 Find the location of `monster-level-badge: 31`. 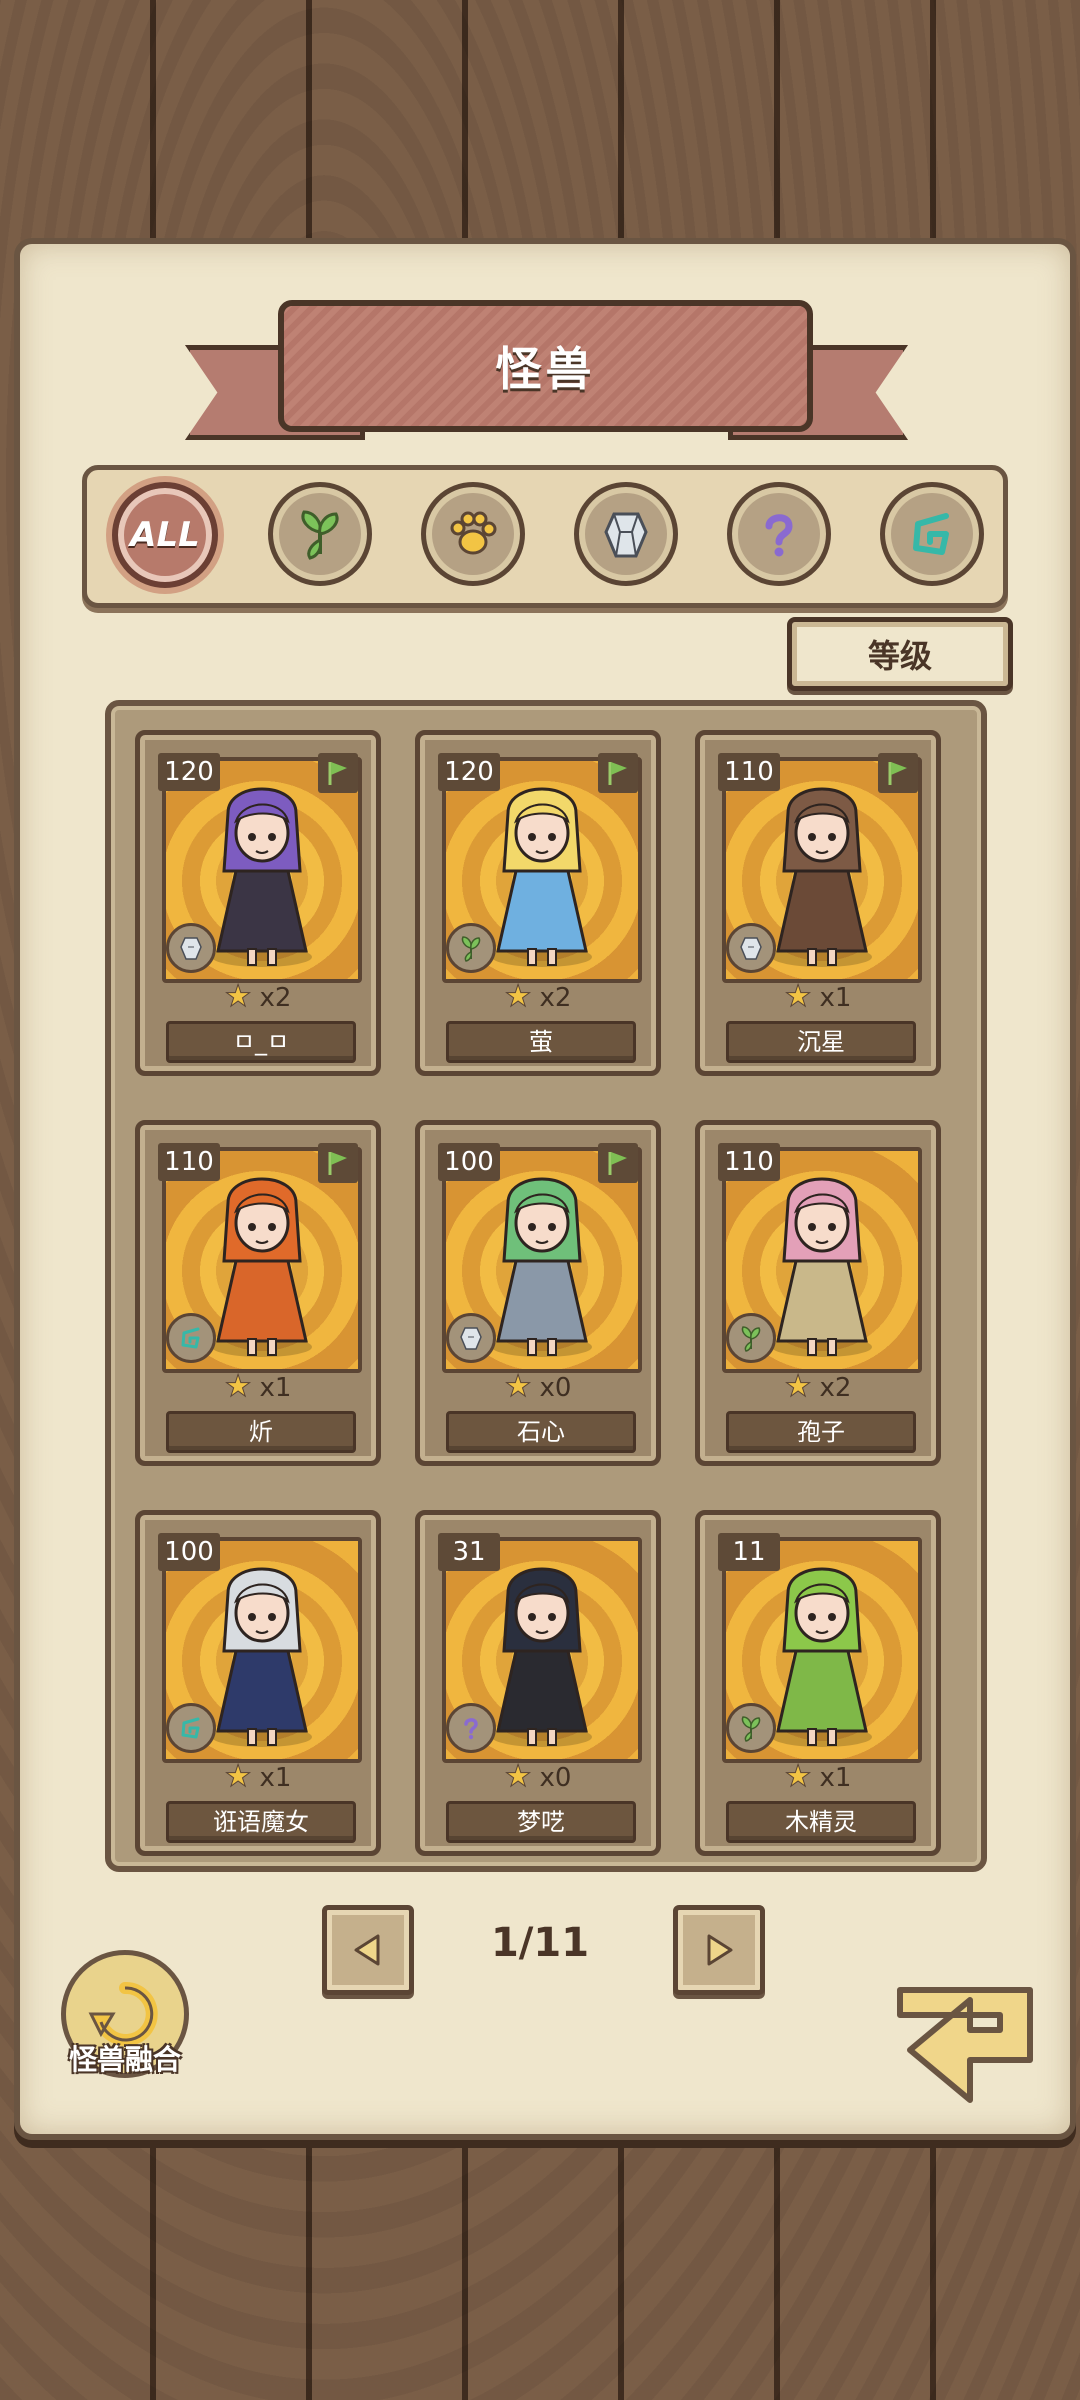

monster-level-badge: 31 is located at coordinates (469, 1552).